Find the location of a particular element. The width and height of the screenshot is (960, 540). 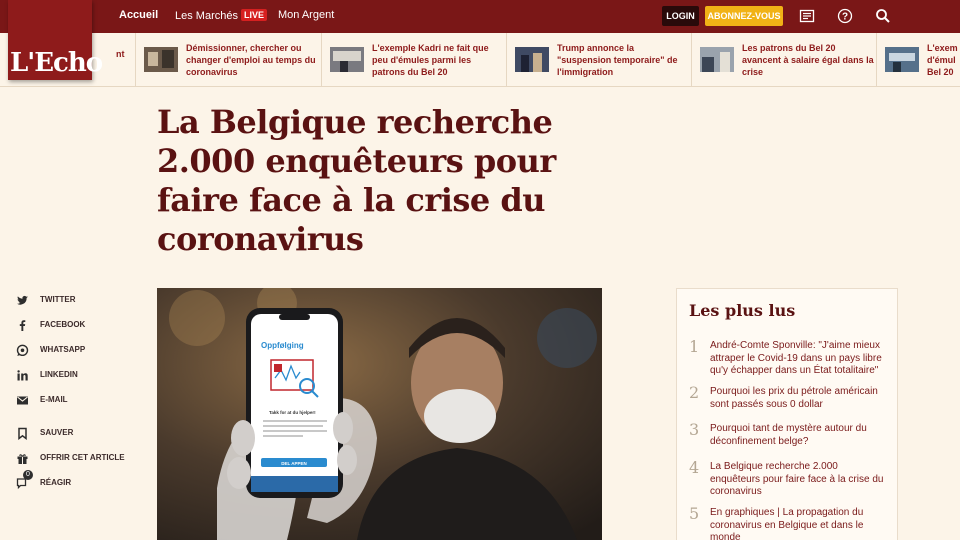

share-twitter-label: TWITTER is located at coordinates (58, 299).